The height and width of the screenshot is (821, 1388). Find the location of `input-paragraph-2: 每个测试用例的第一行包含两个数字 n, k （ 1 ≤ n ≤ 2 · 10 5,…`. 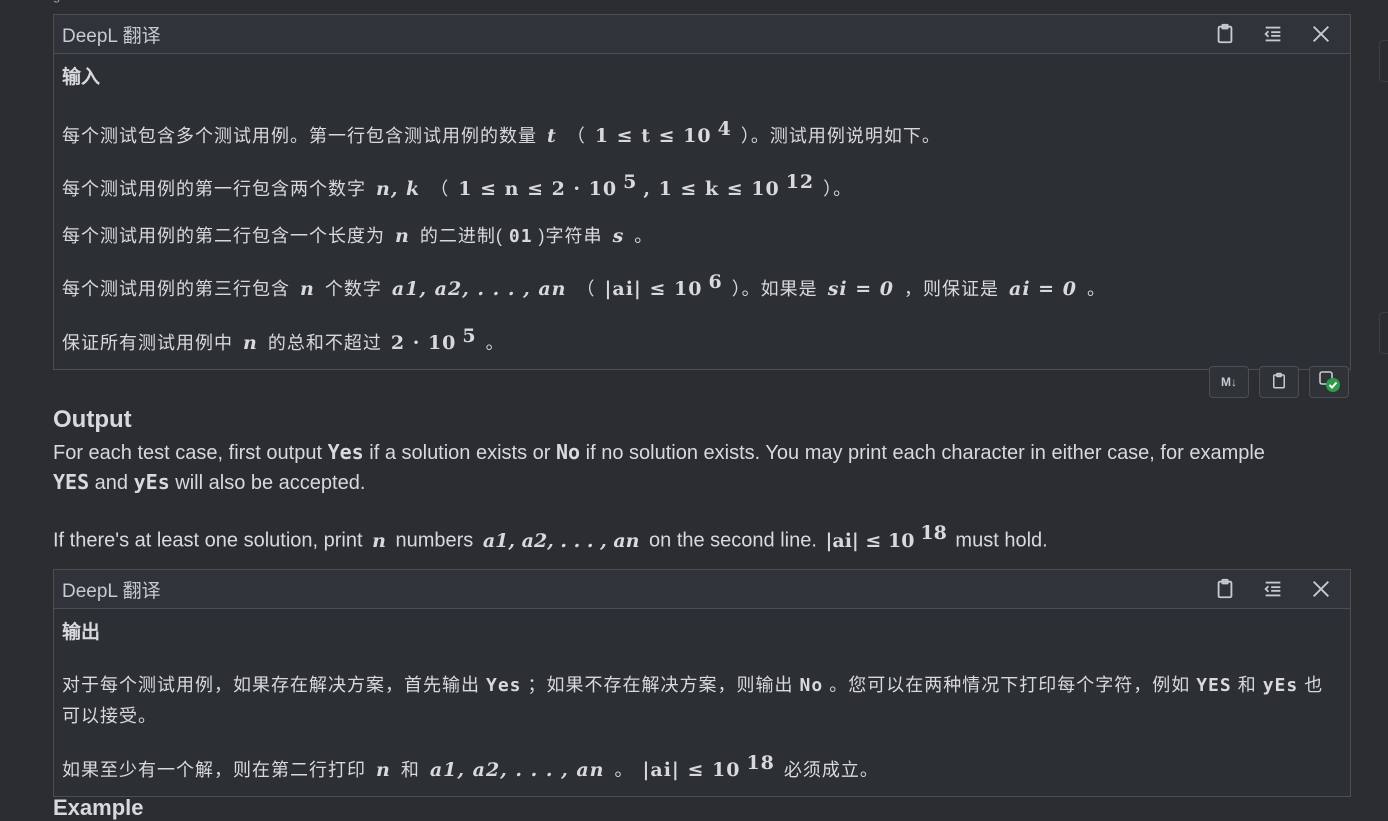

input-paragraph-2: 每个测试用例的第一行包含两个数字 n, k （ 1 ≤ n ≤ 2 · 10 5,… is located at coordinates (457, 185).